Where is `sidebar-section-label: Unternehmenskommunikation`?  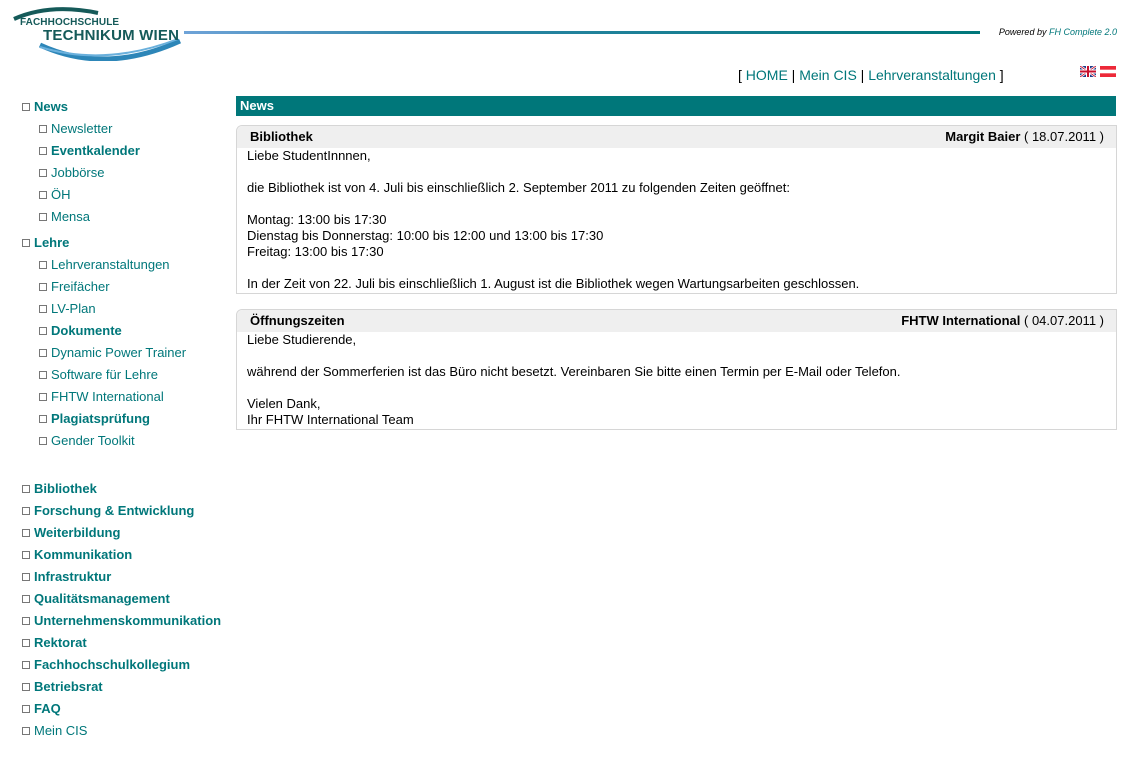 sidebar-section-label: Unternehmenskommunikation is located at coordinates (127, 620).